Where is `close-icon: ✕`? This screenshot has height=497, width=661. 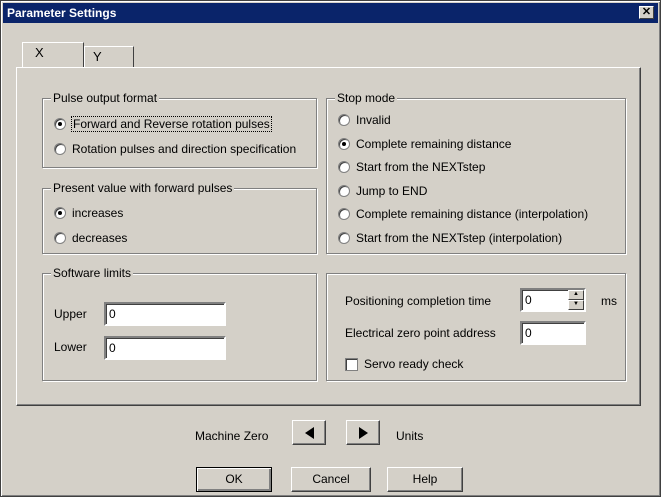
close-icon: ✕ is located at coordinates (646, 12).